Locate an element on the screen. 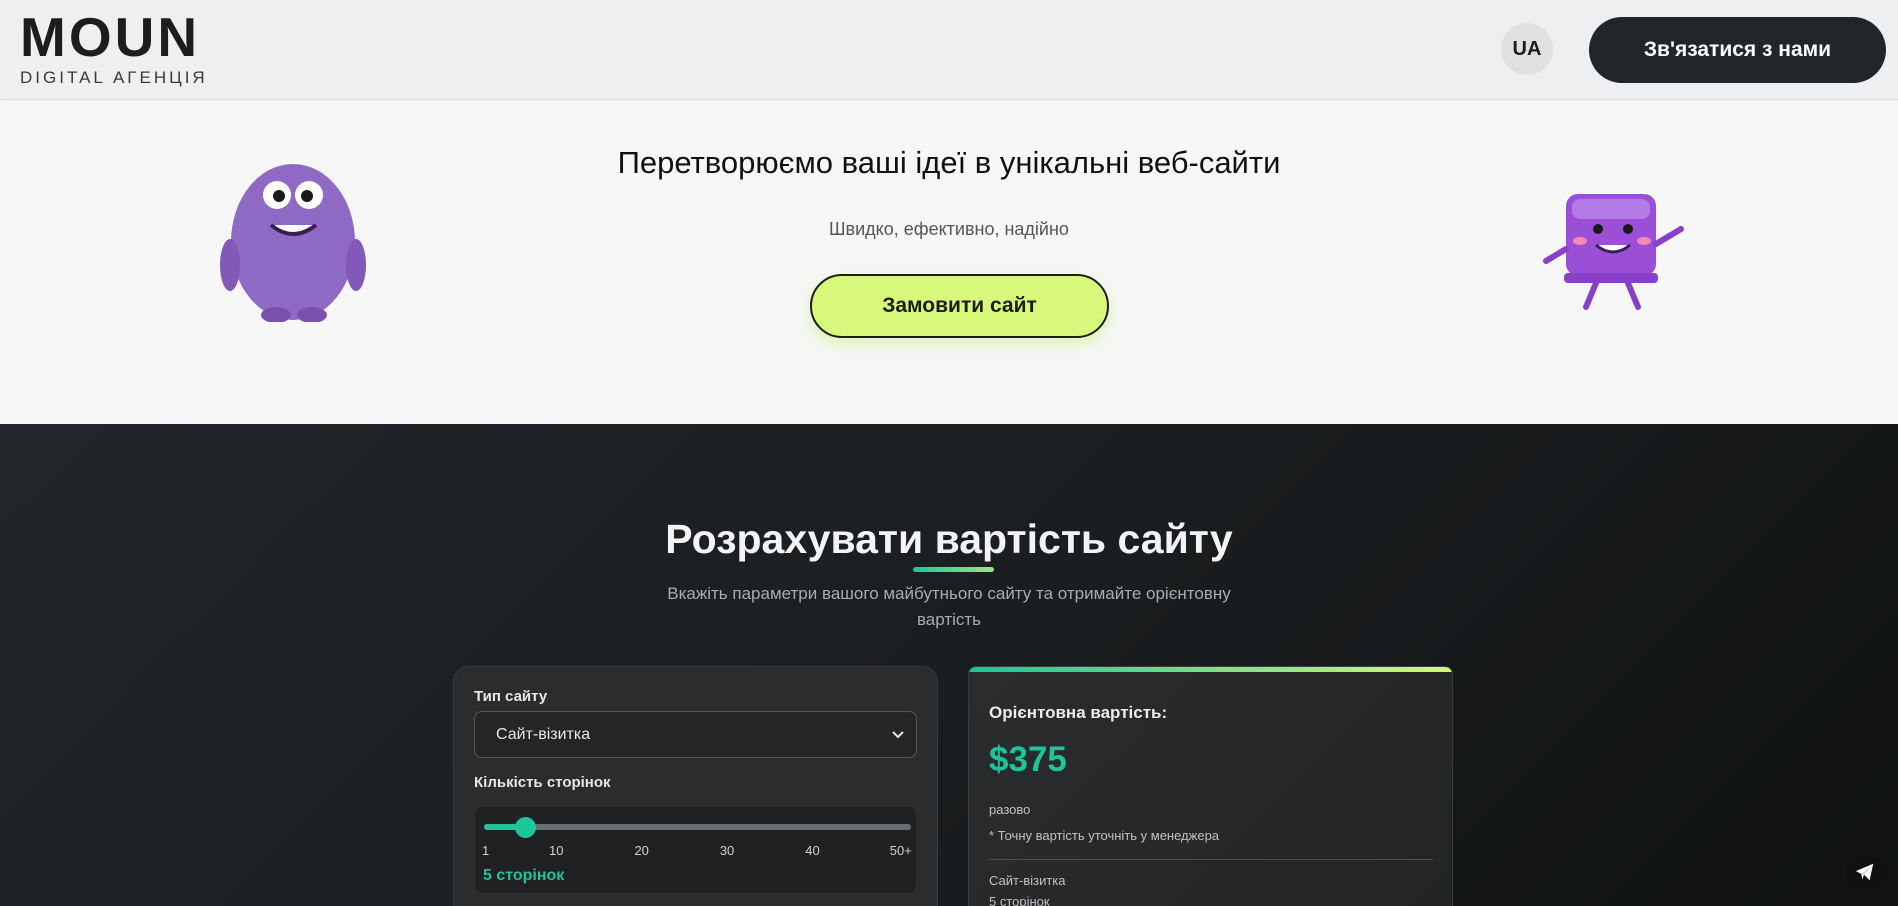 The height and width of the screenshot is (906, 1898). slider-tick-label: 50+ is located at coordinates (900, 850).